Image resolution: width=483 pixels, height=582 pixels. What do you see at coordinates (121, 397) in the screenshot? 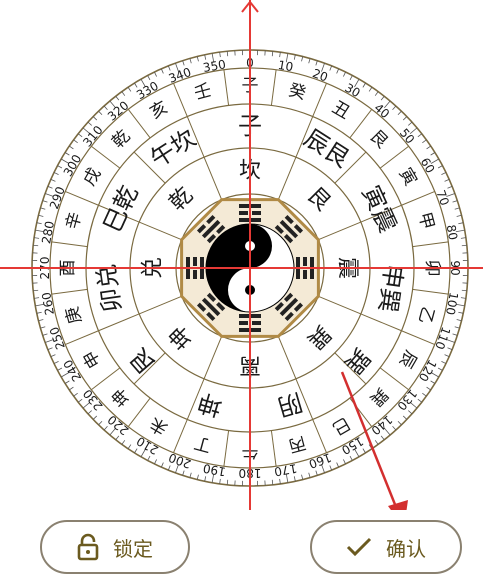
I see `mountain-label: 坤` at bounding box center [121, 397].